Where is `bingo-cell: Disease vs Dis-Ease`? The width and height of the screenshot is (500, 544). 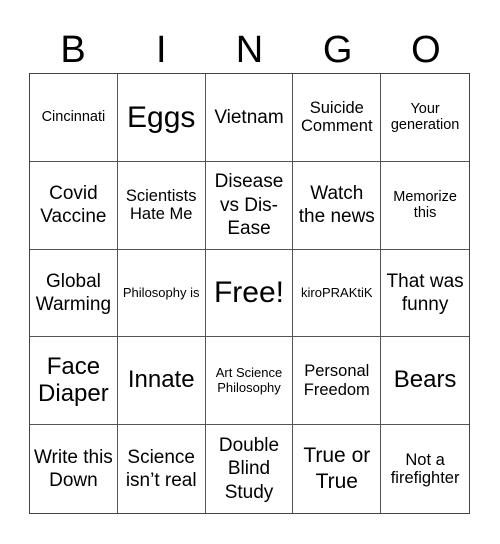 bingo-cell: Disease vs Dis-Ease is located at coordinates (249, 205).